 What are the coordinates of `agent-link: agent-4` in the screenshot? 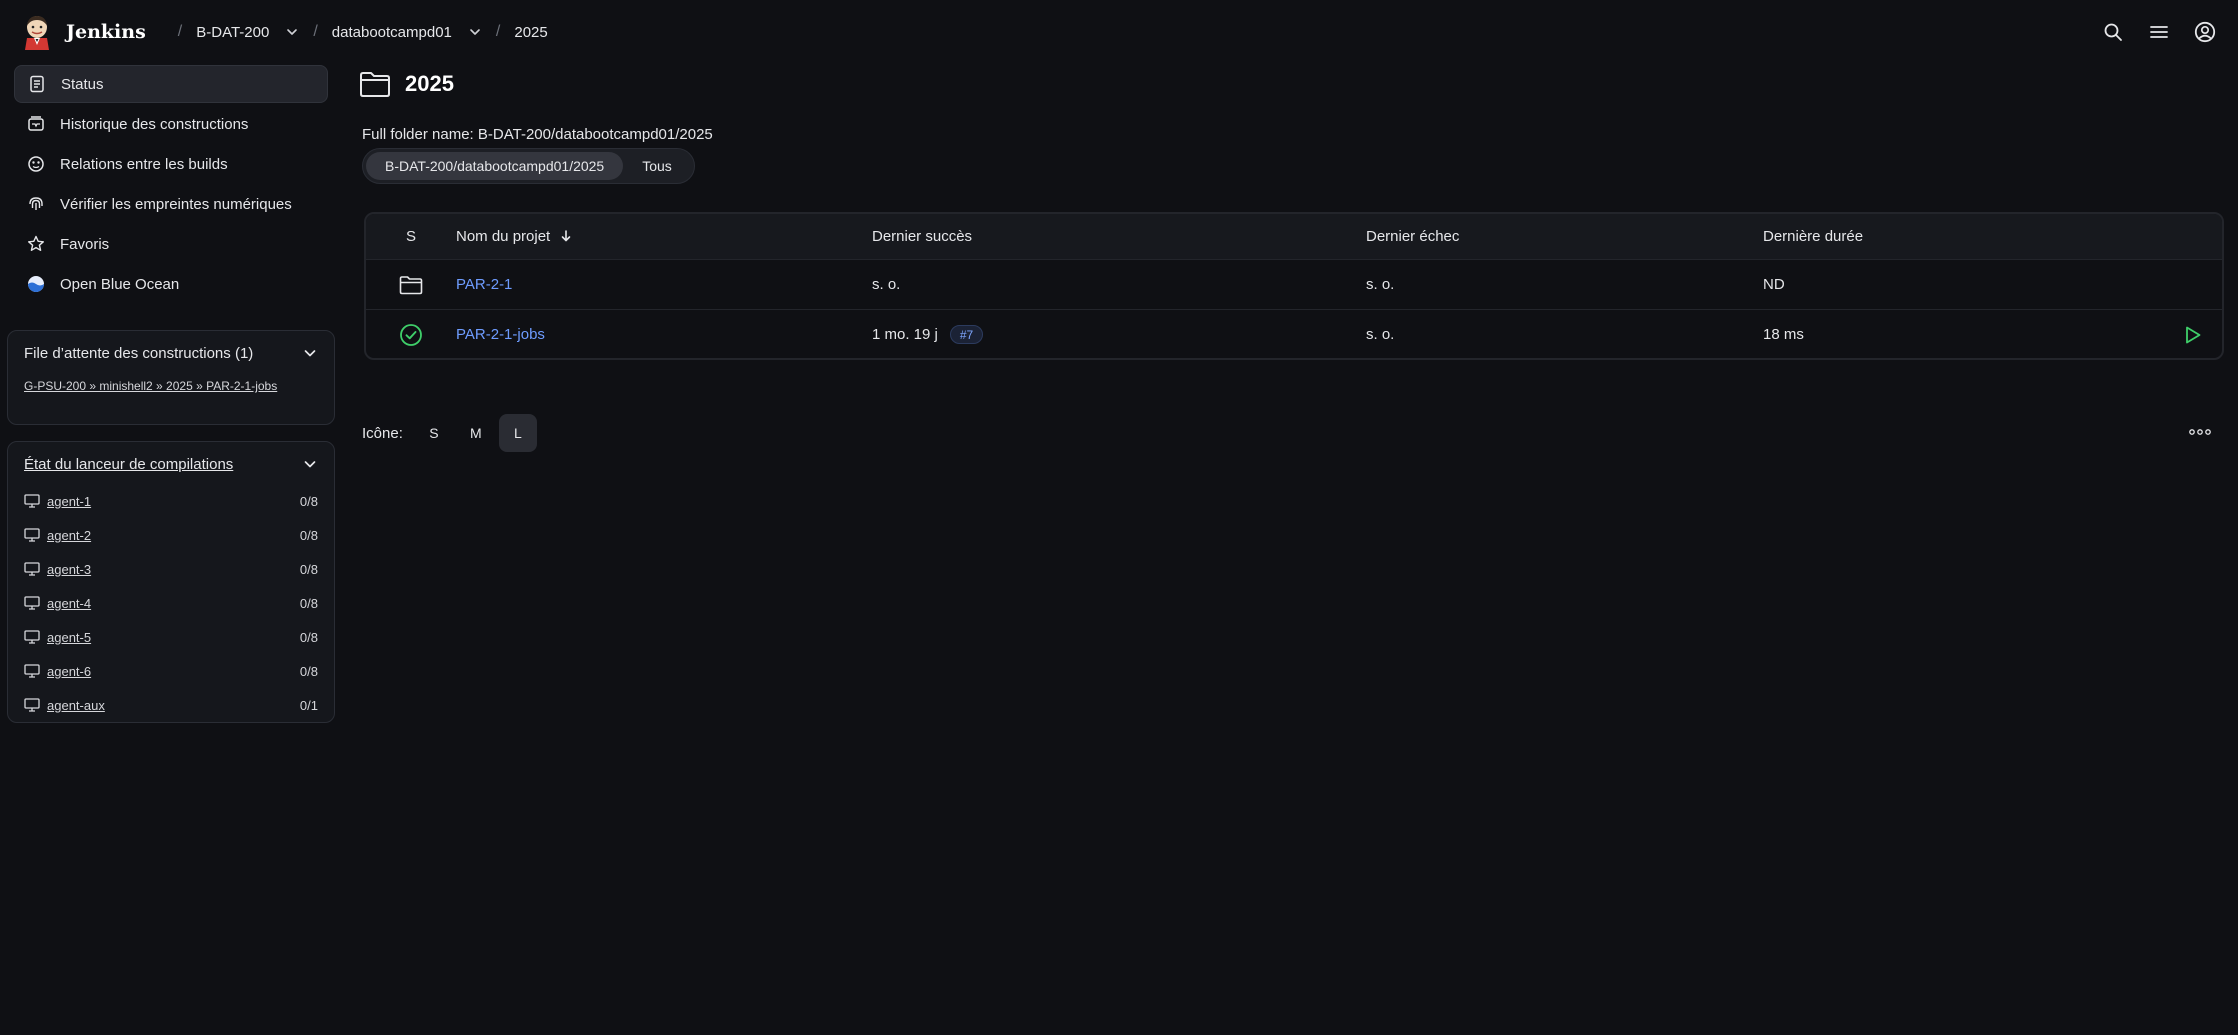 It's located at (173, 603).